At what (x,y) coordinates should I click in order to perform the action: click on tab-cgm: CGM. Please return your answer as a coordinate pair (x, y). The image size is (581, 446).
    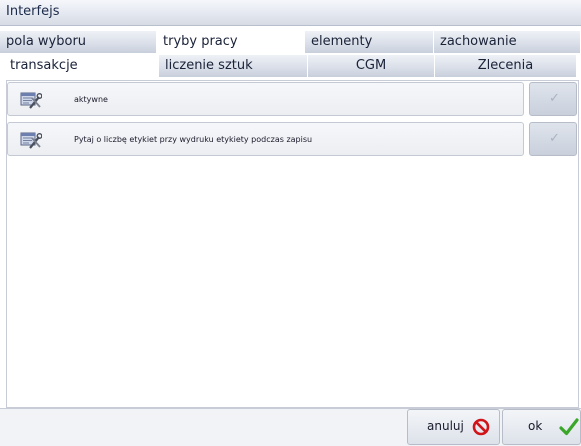
    Looking at the image, I should click on (371, 66).